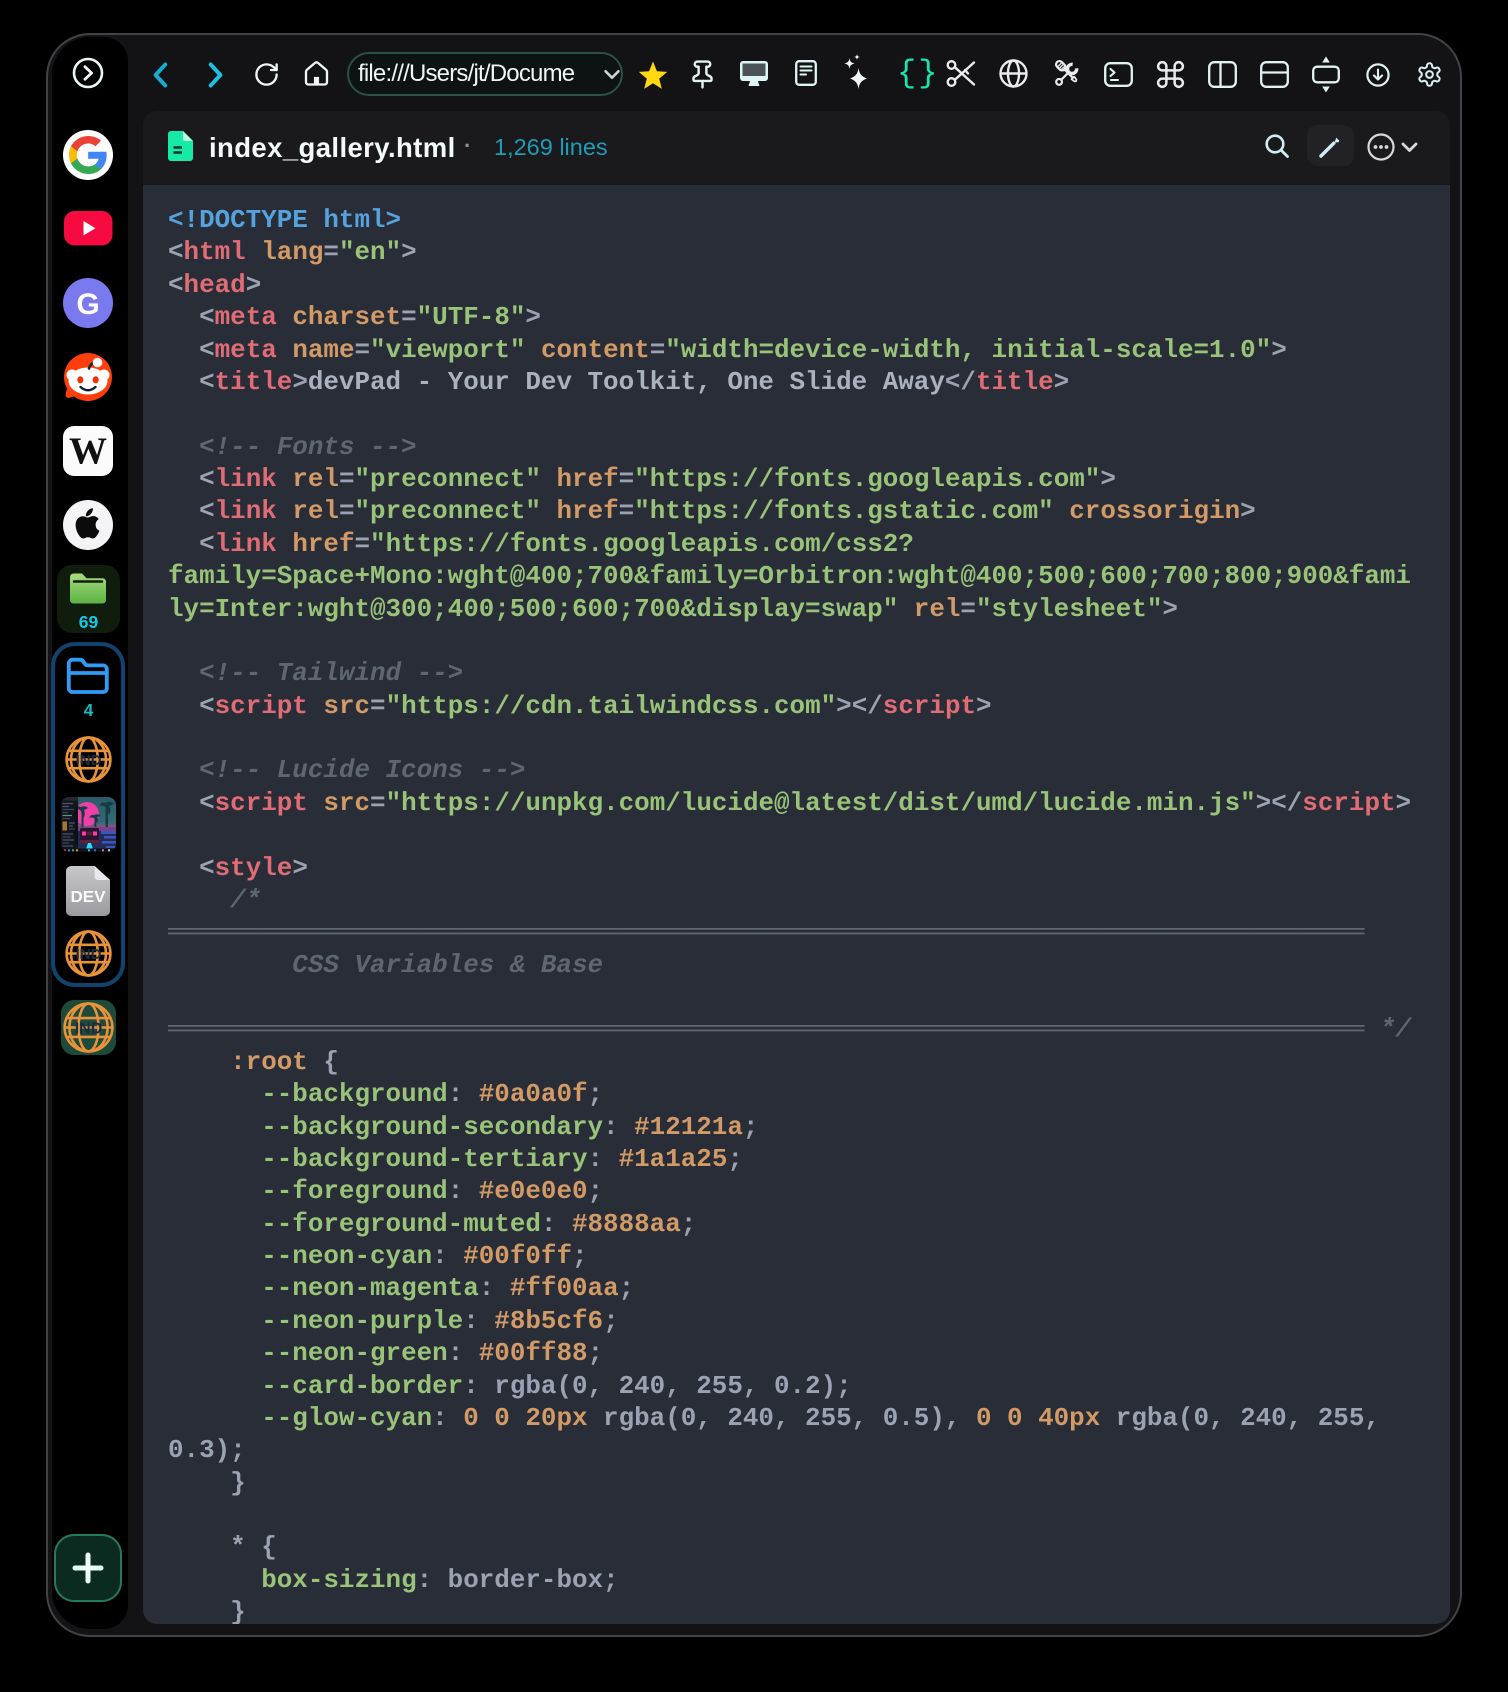  I want to click on svg-text: W, so click(88, 451).